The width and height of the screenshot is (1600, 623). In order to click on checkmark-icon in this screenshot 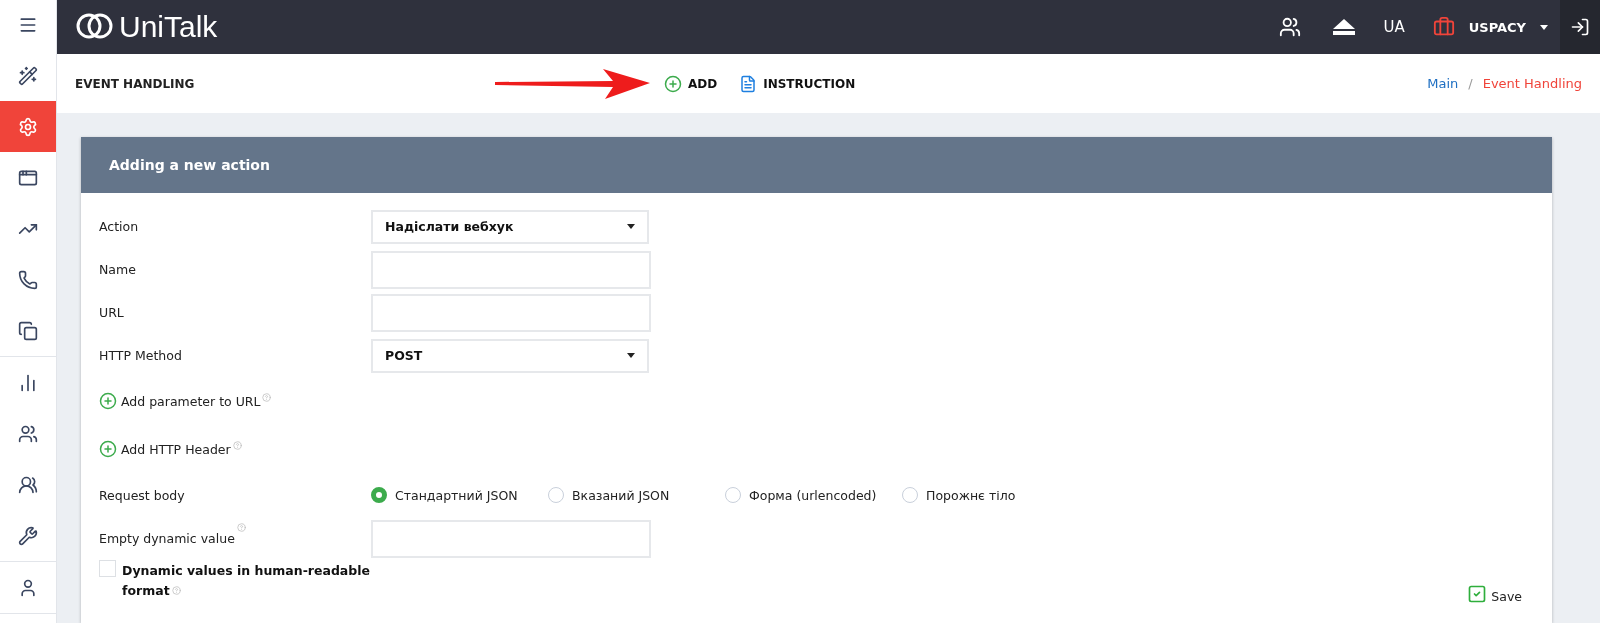, I will do `click(1477, 594)`.